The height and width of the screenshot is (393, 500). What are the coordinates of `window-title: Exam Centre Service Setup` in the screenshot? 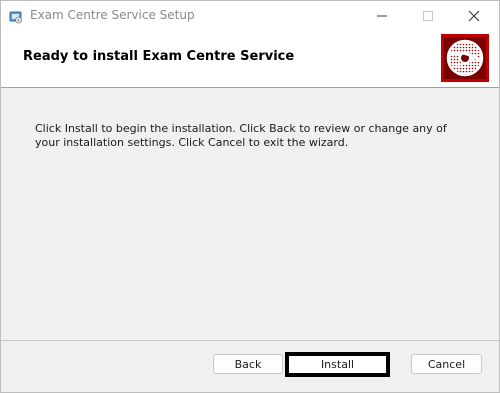 It's located at (112, 15).